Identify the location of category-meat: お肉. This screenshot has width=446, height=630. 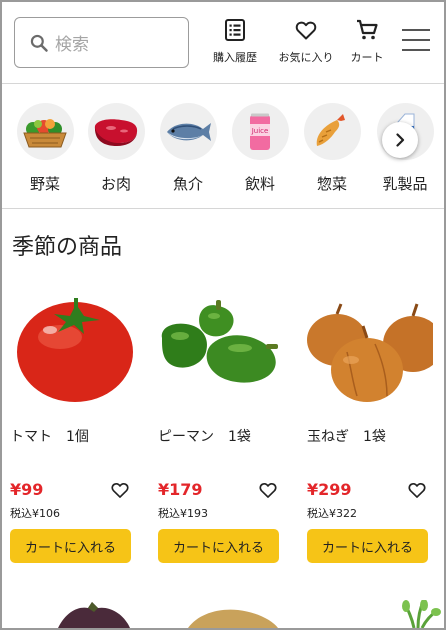
(116, 148).